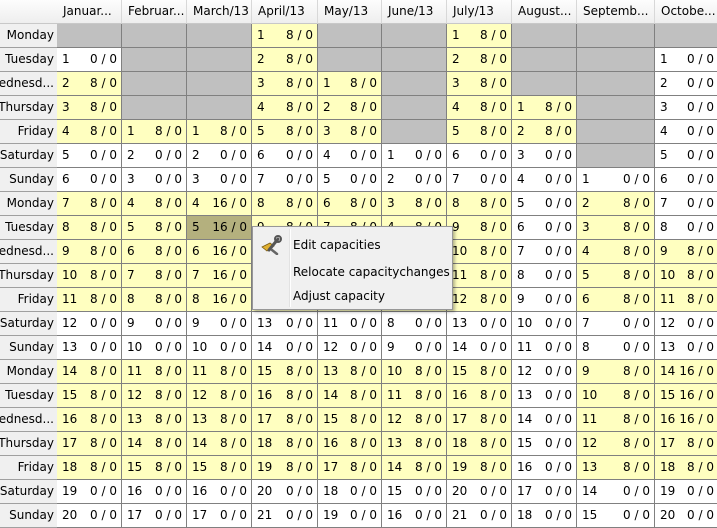 The image size is (717, 528). Describe the element at coordinates (479, 12) in the screenshot. I see `column-header: July/13` at that location.